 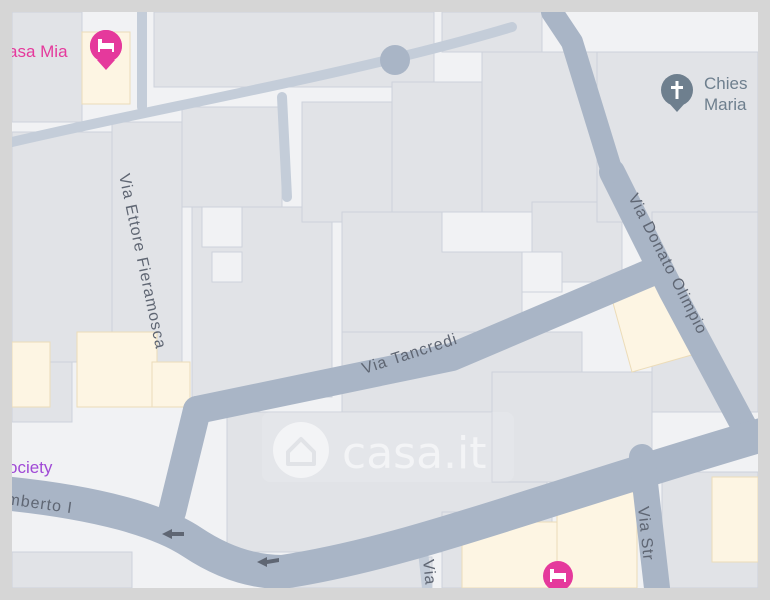 What do you see at coordinates (47, 67) in the screenshot?
I see `block` at bounding box center [47, 67].